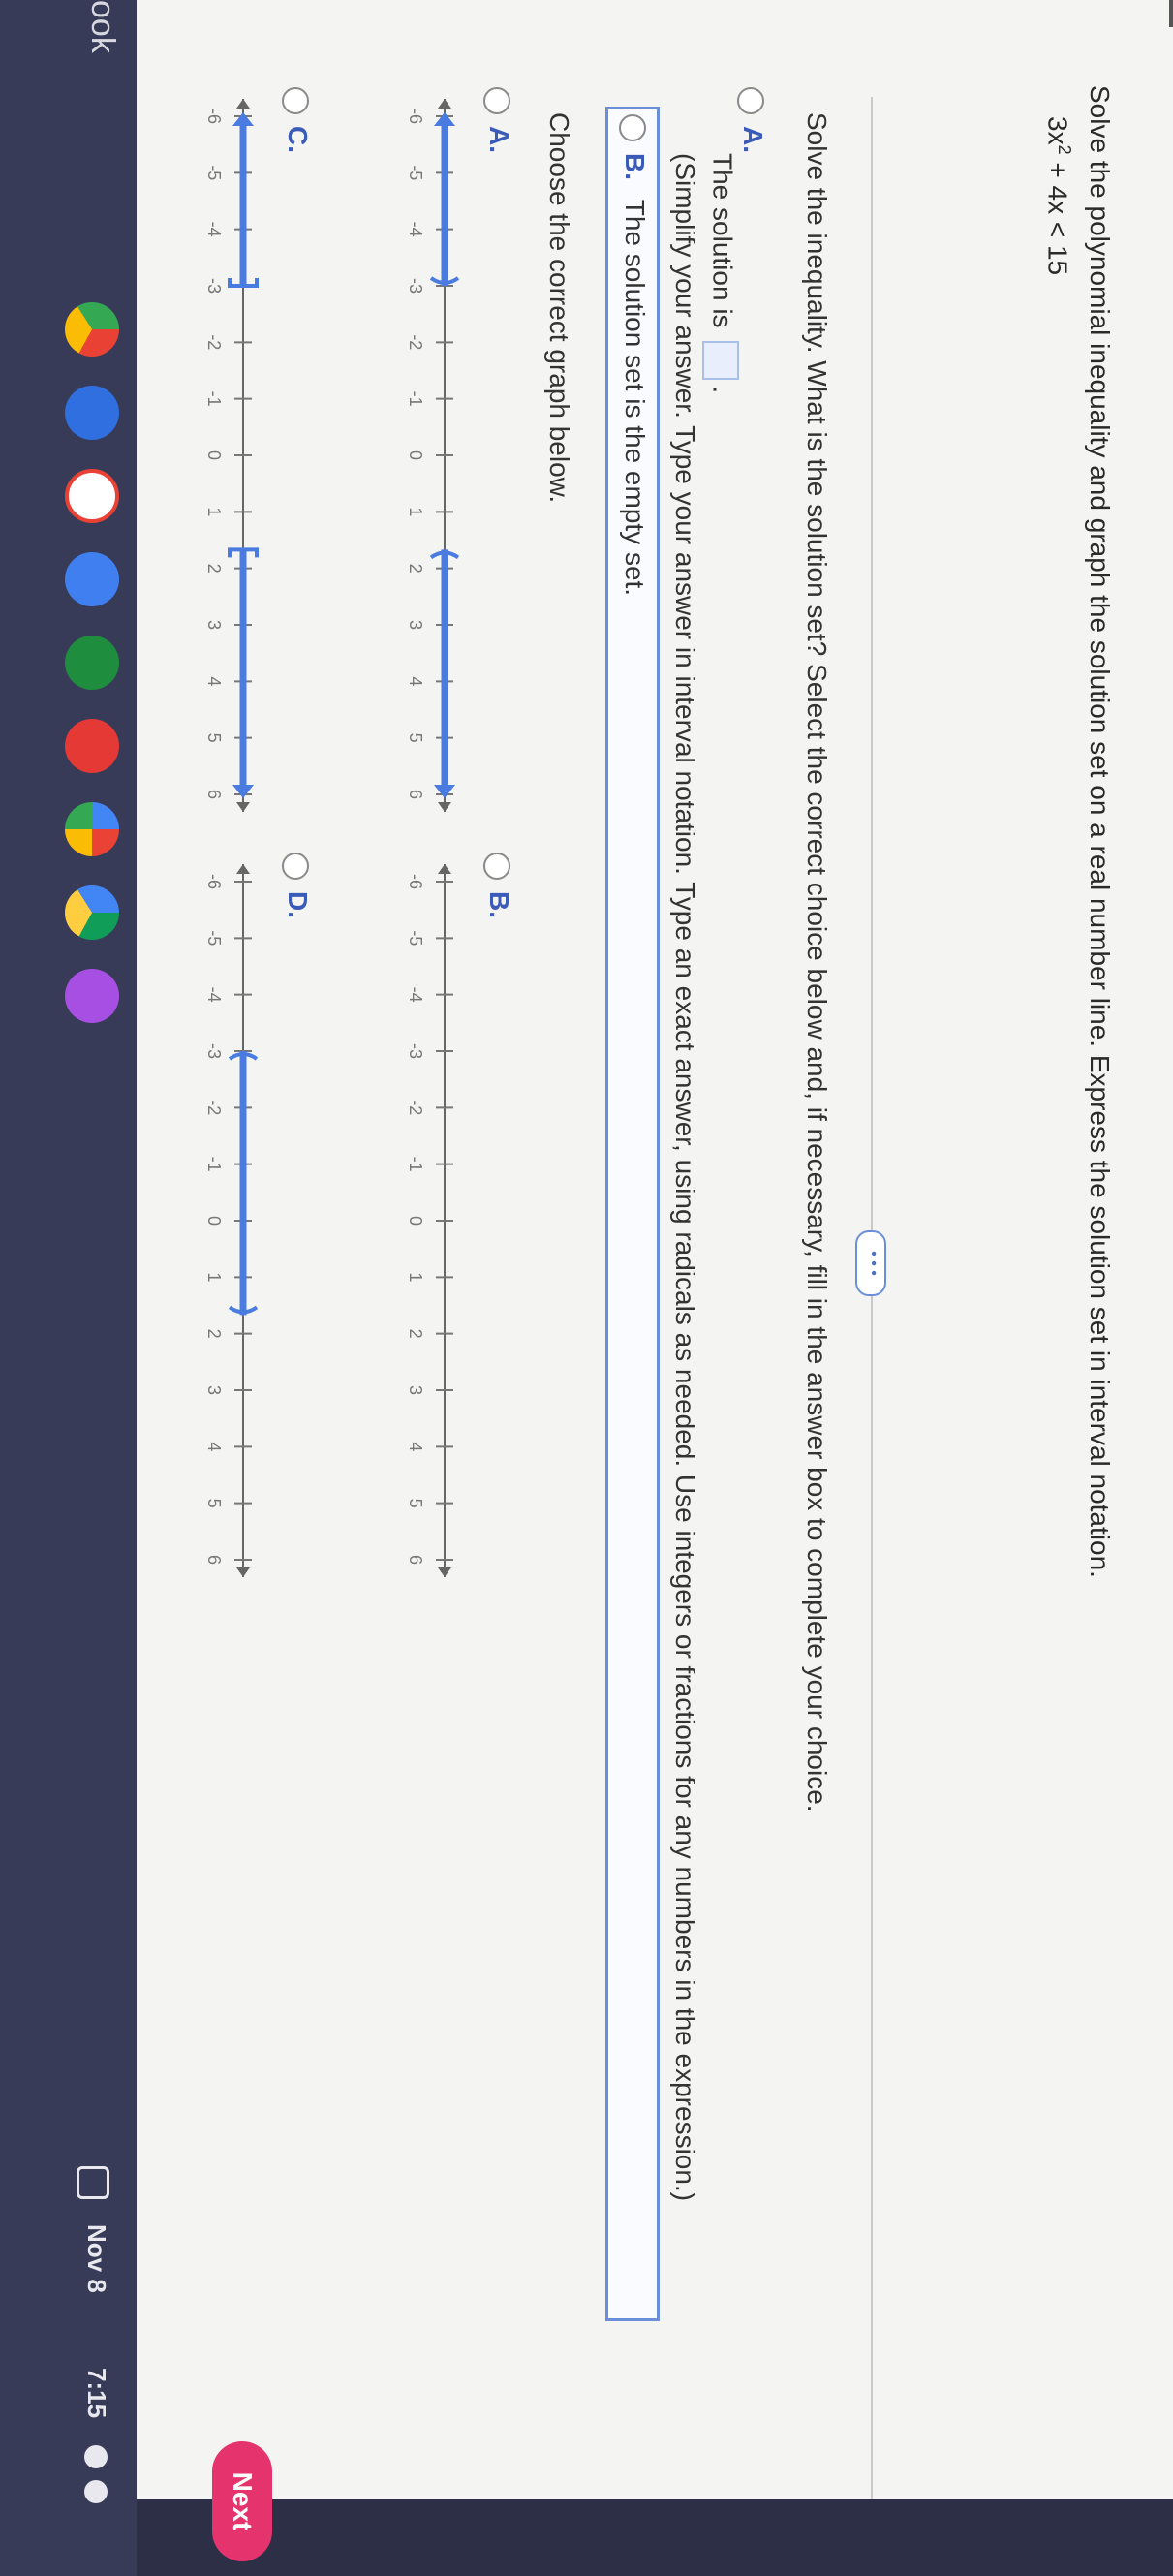  Describe the element at coordinates (96, 2491) in the screenshot. I see `battery-icon` at that location.